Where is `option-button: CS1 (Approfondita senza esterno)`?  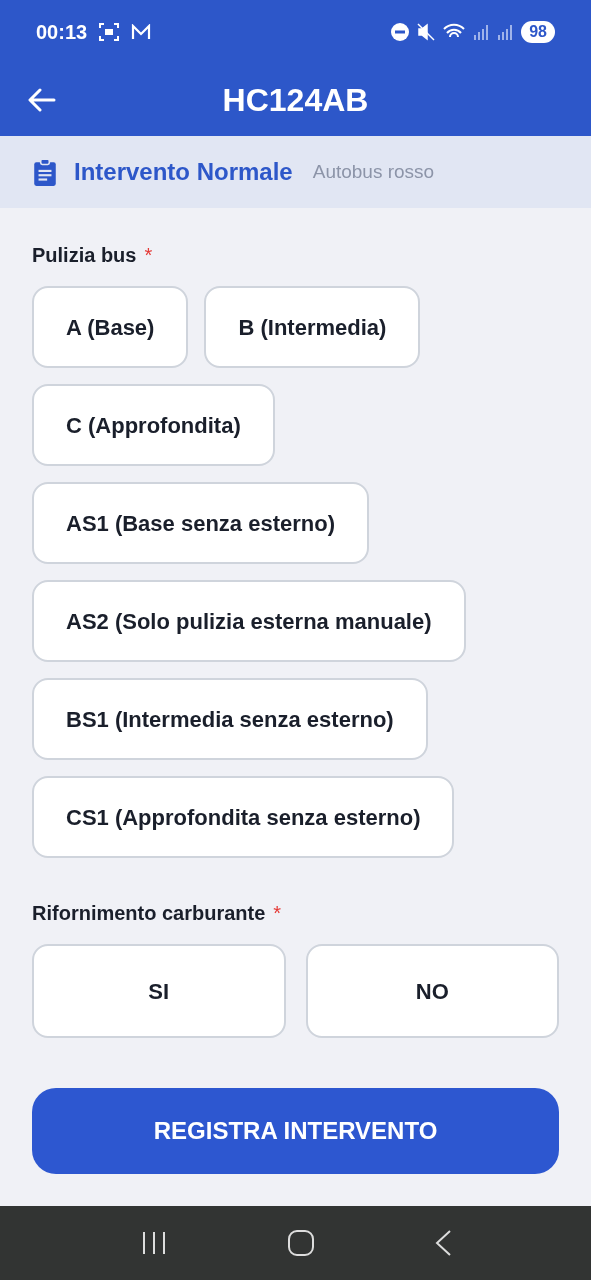
option-button: CS1 (Approfondita senza esterno) is located at coordinates (243, 817).